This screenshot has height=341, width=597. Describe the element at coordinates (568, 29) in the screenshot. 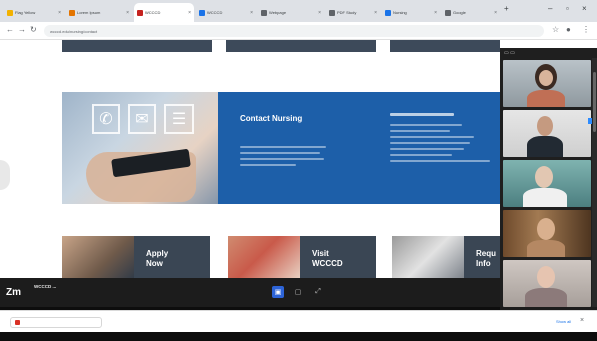

I see `profile-avatar-icon: ●` at that location.